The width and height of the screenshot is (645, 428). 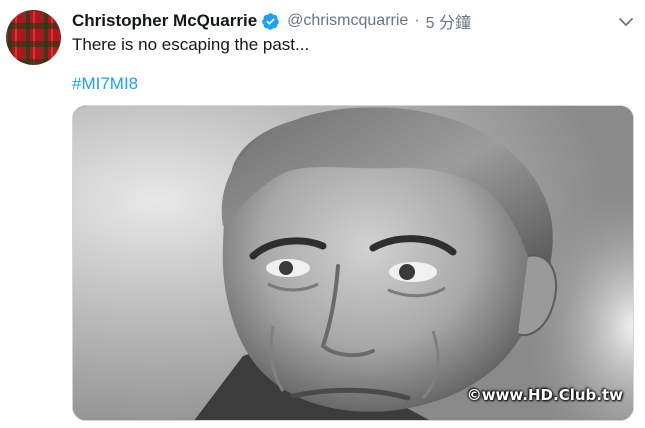 I want to click on display-name: Christopher McQuarrie, so click(x=164, y=21).